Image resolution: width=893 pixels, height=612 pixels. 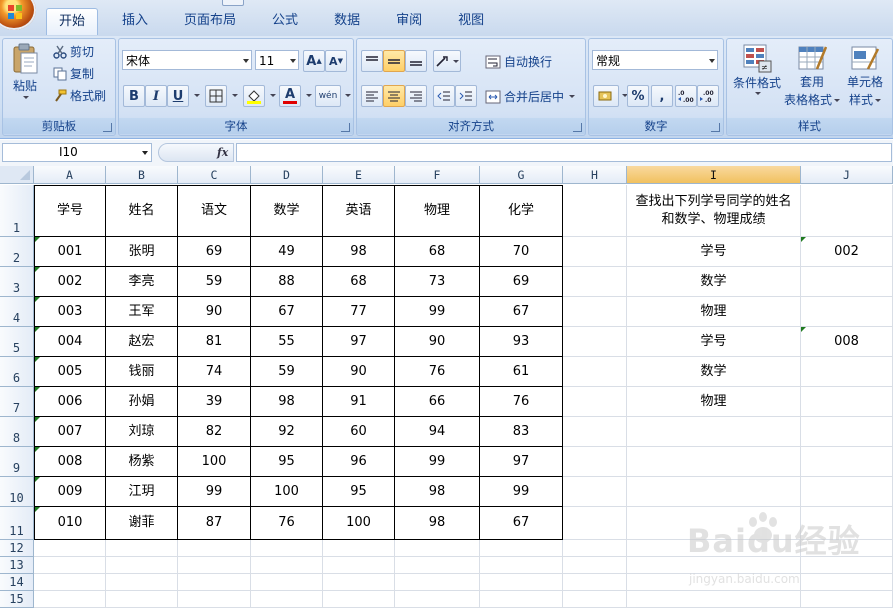 I want to click on align-bottom-button, so click(x=416, y=61).